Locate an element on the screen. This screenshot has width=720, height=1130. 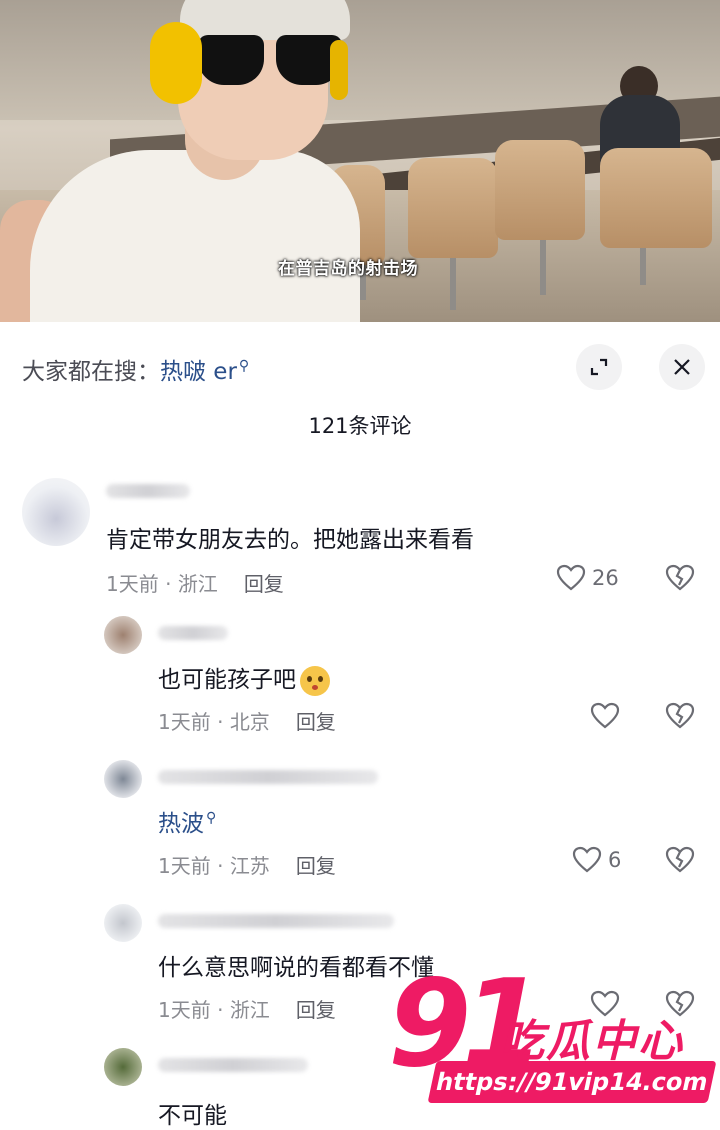
comment-text: 也可能孩子吧 is located at coordinates (244, 678).